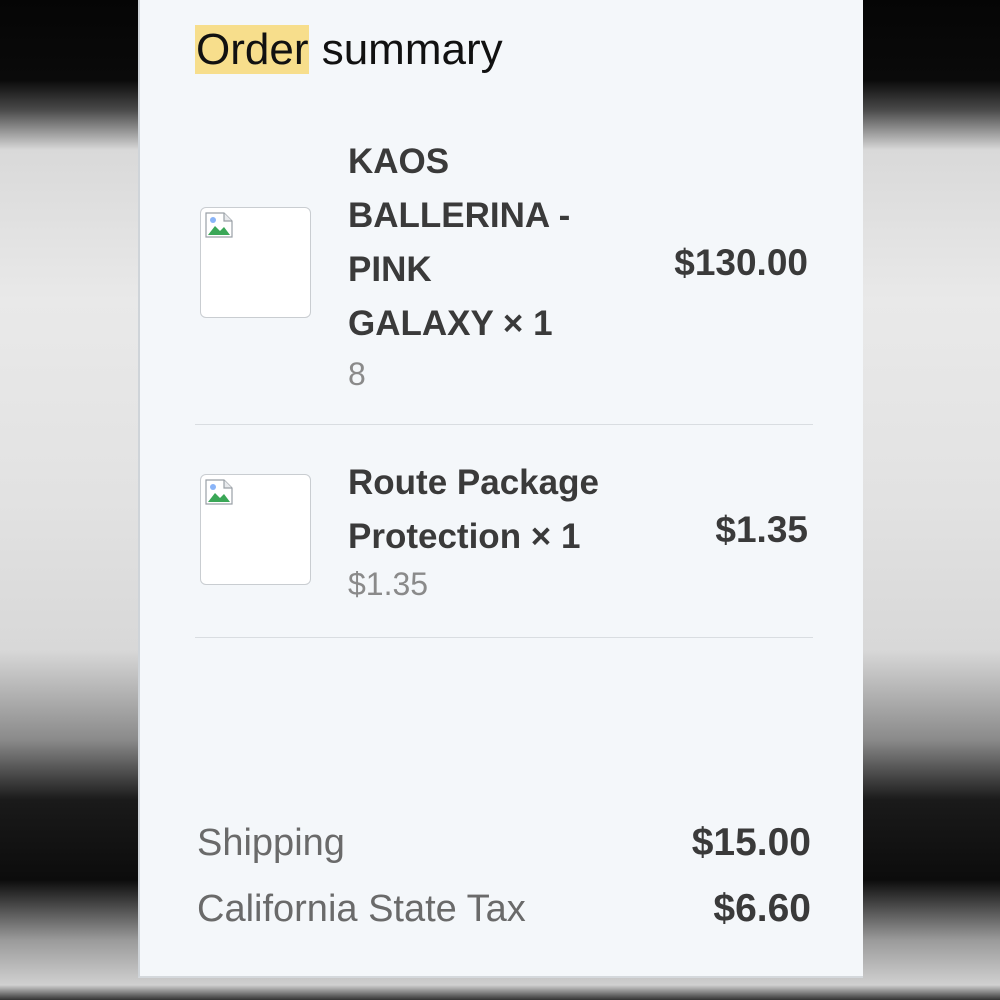 The image size is (1000, 1000). I want to click on tax-value: $6.60, so click(762, 908).